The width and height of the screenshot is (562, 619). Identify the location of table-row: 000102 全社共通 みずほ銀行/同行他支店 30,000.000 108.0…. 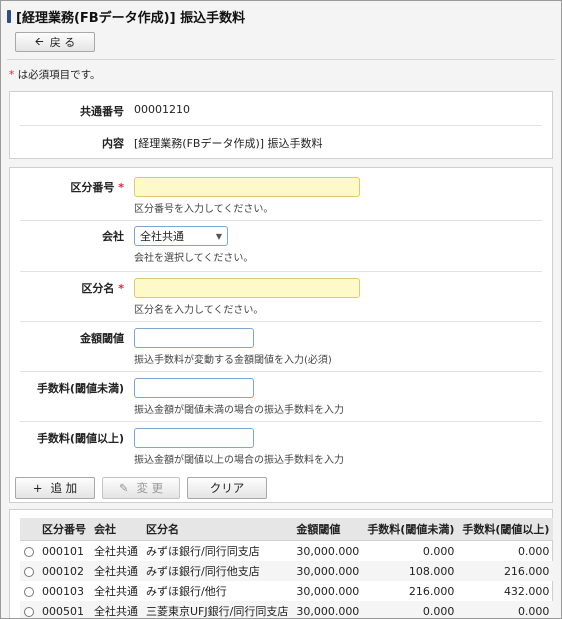
(287, 571).